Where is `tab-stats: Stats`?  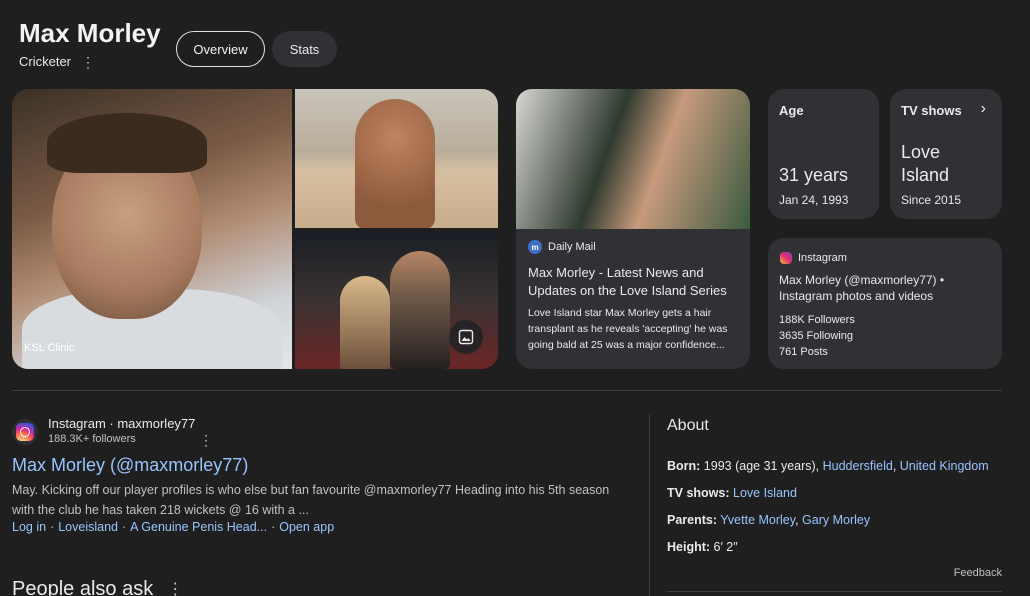 tab-stats: Stats is located at coordinates (304, 49).